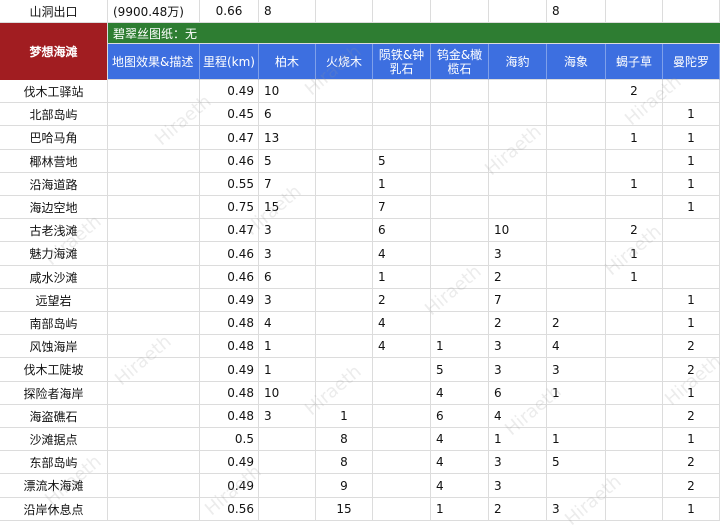 The height and width of the screenshot is (530, 720). I want to click on top-row-cell: 8, so click(576, 11).